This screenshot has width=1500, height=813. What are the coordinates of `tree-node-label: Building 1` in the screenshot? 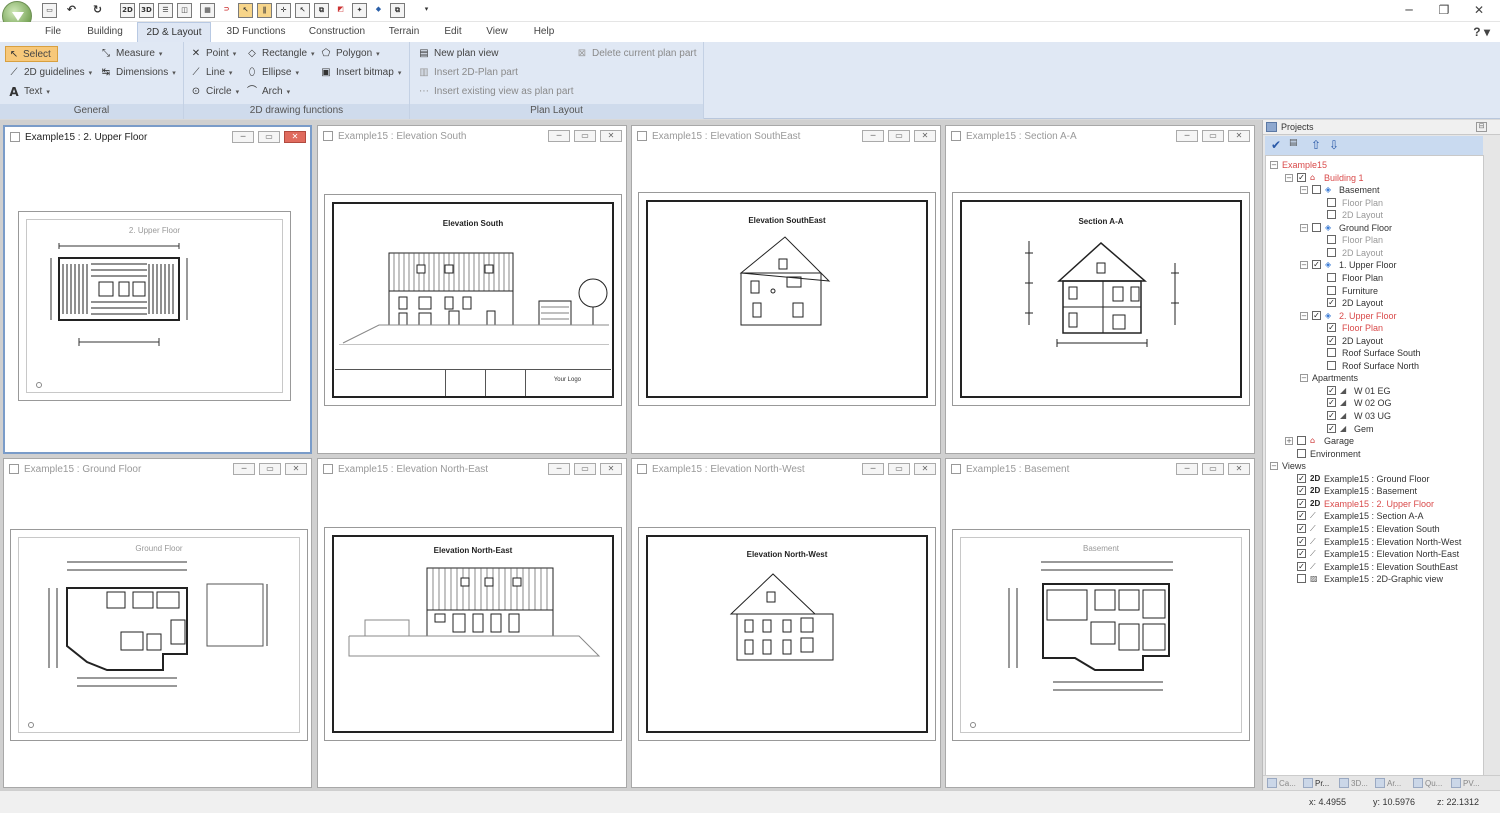 It's located at (1344, 178).